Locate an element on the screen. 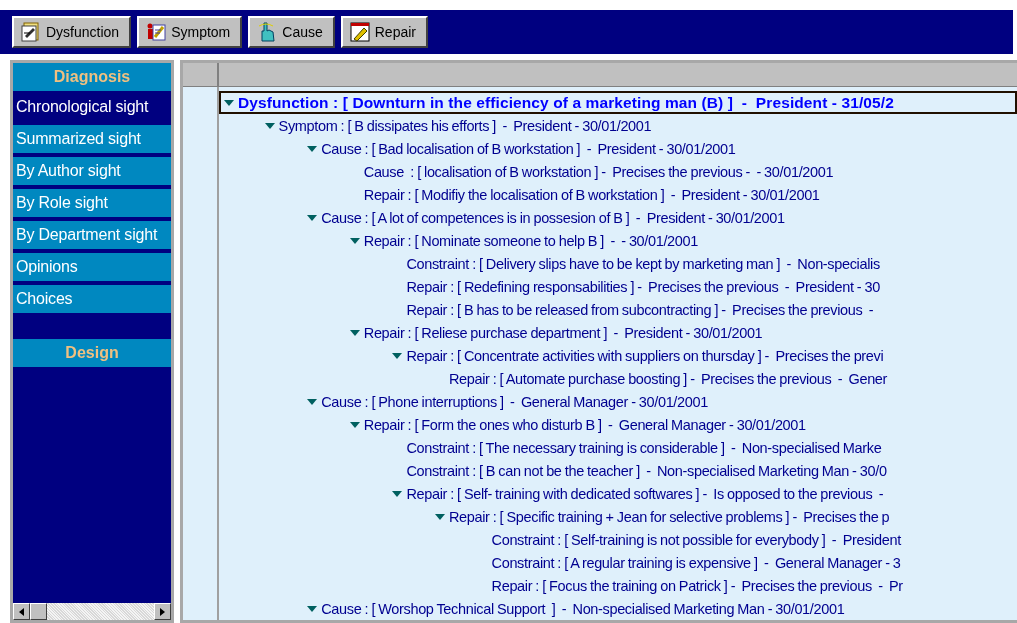  scroll-left-button is located at coordinates (21, 611).